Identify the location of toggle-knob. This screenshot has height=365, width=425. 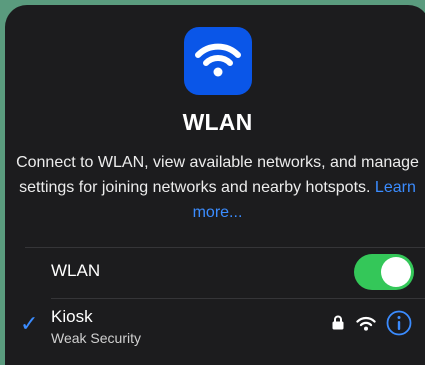
(396, 272).